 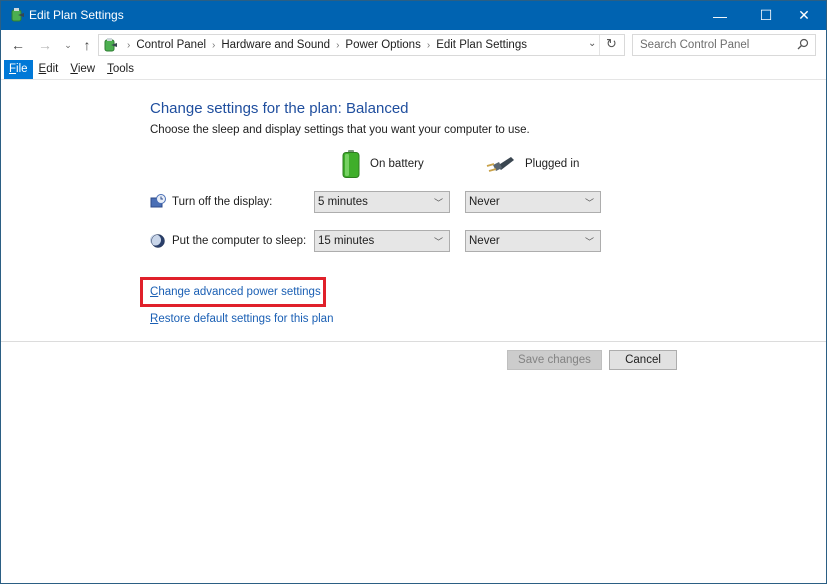 What do you see at coordinates (74, 69) in the screenshot?
I see `menu-view-accel: V` at bounding box center [74, 69].